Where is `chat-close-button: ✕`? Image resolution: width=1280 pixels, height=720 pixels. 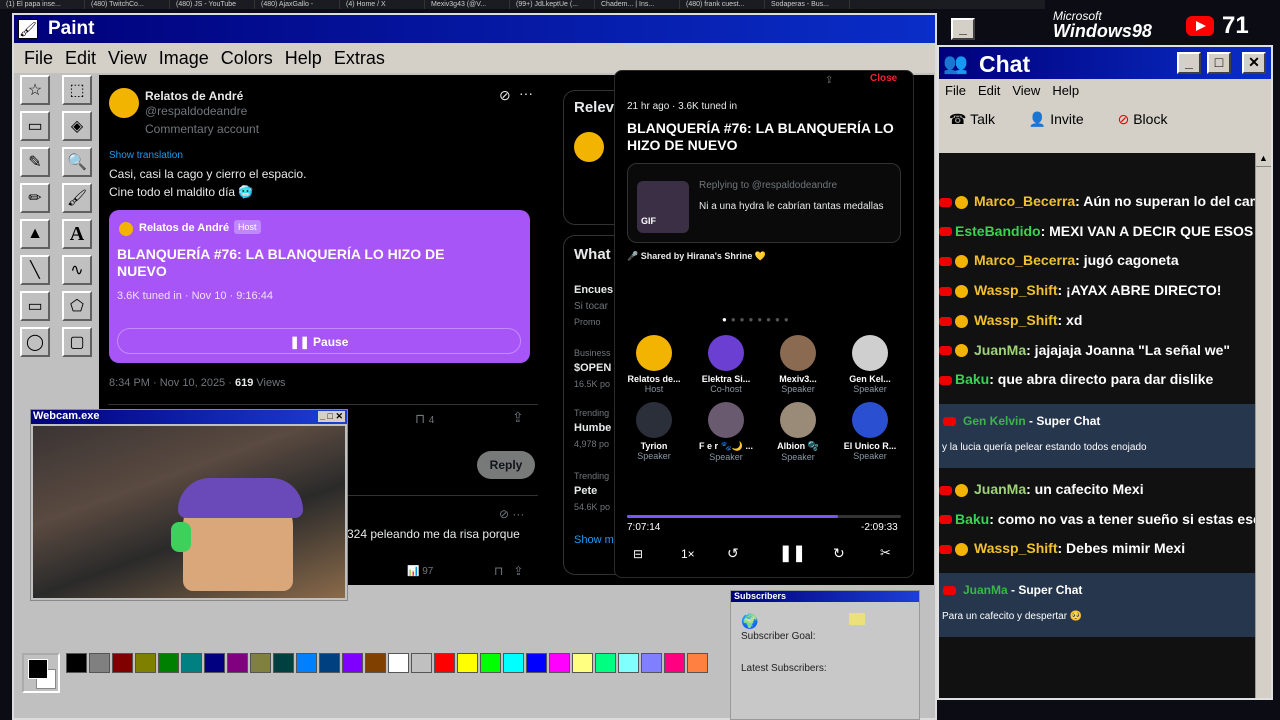 chat-close-button: ✕ is located at coordinates (1254, 63).